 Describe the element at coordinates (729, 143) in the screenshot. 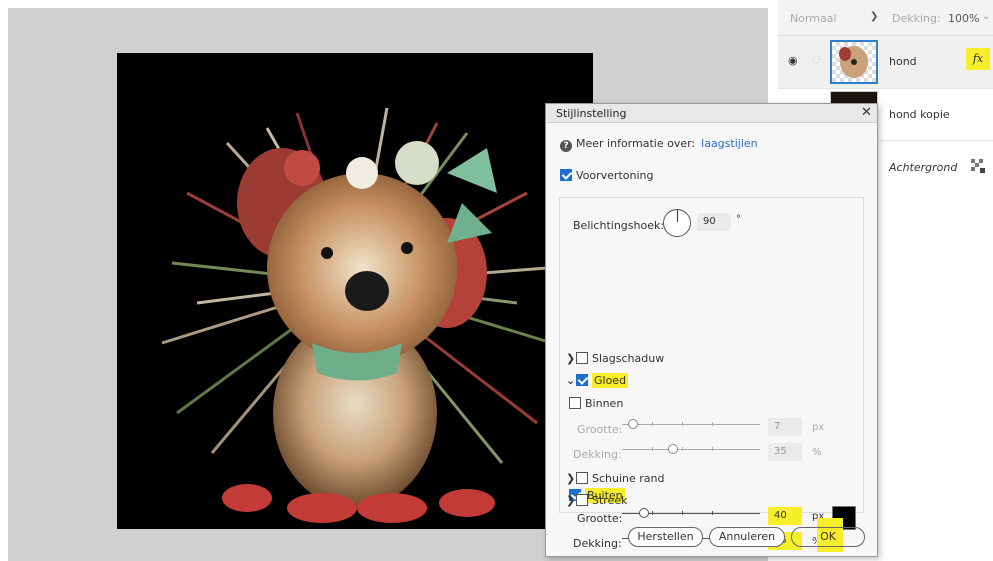

I see `info-link: laagstijlen` at that location.